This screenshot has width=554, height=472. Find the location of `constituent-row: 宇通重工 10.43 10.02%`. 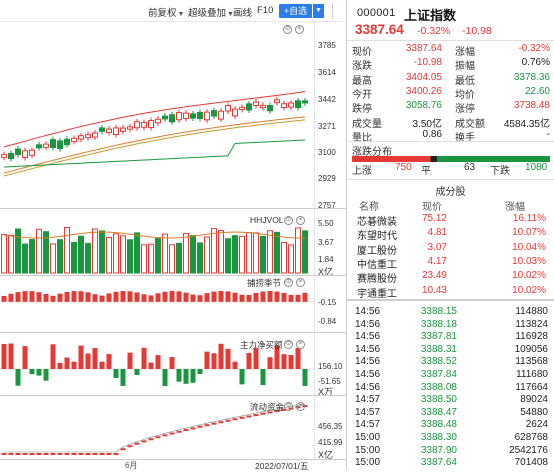

constituent-row: 宇通重工 10.43 10.02% is located at coordinates (450, 292).